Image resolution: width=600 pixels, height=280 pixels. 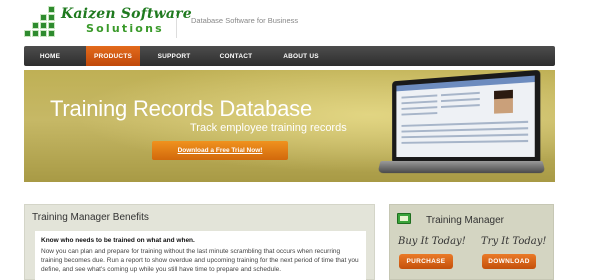 I want to click on purchase-button: PURCHASE, so click(x=426, y=261).